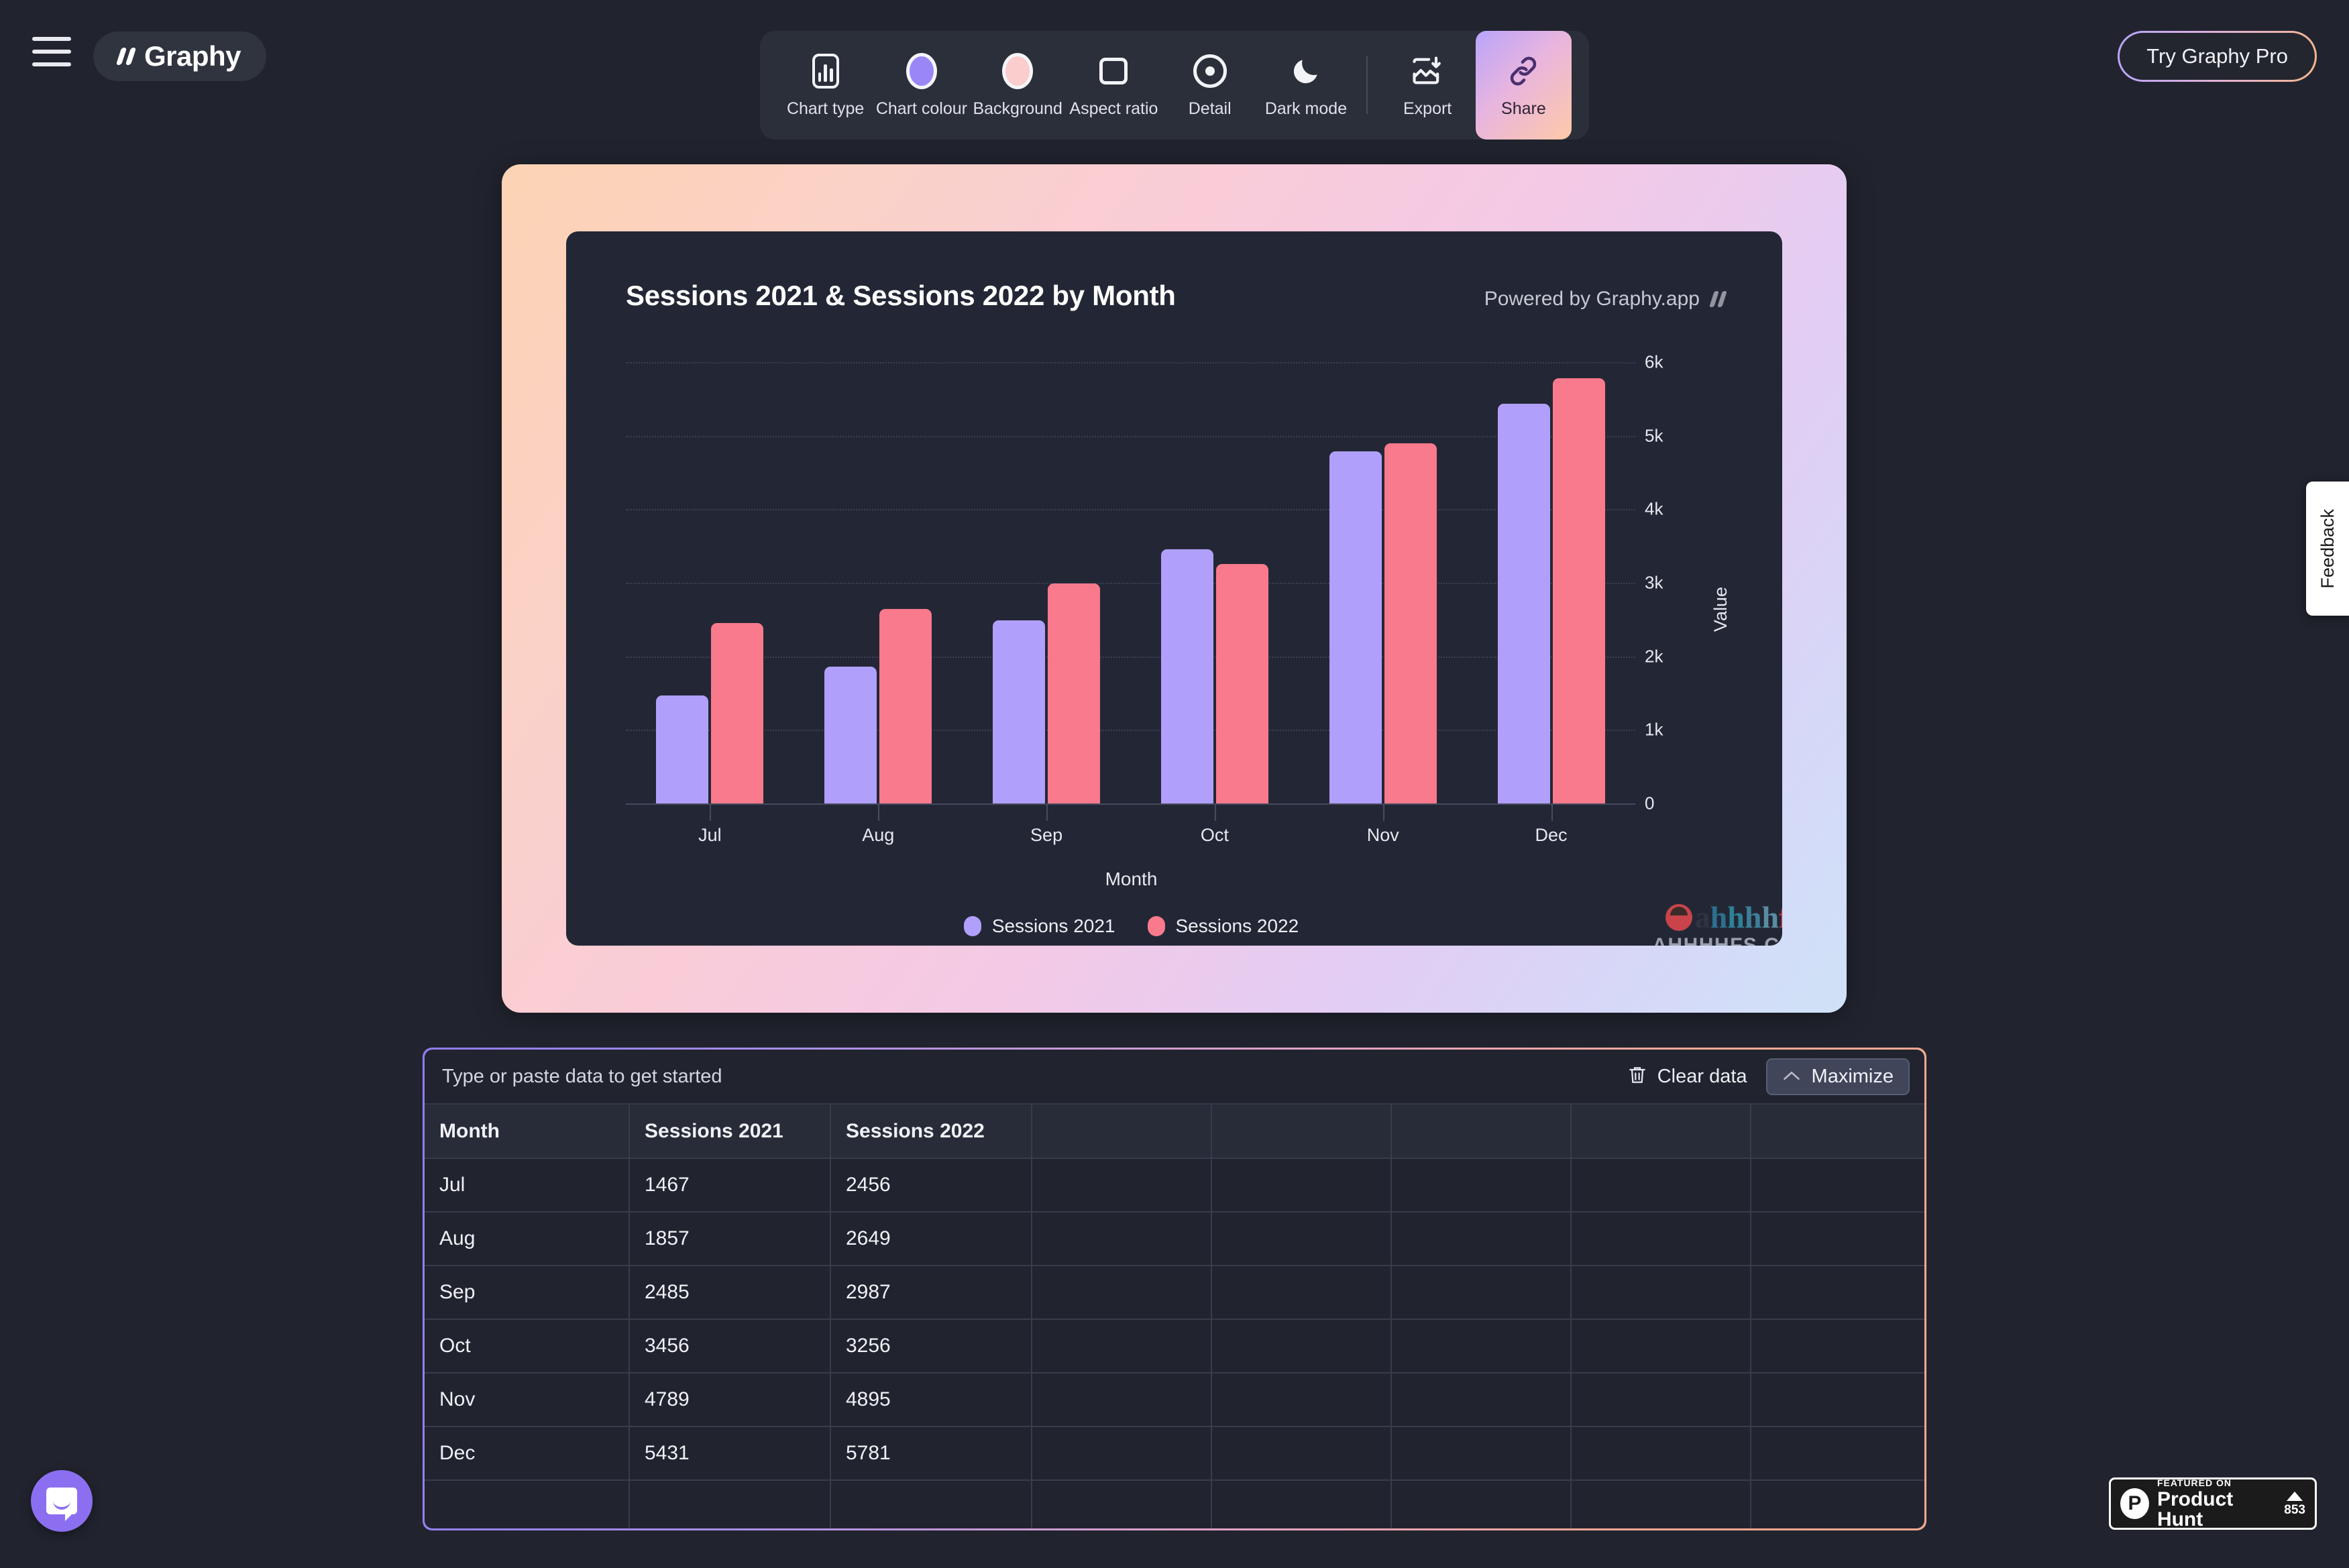 Image resolution: width=2349 pixels, height=1568 pixels. Describe the element at coordinates (2327, 549) in the screenshot. I see `feedback-tab: Feedback` at that location.